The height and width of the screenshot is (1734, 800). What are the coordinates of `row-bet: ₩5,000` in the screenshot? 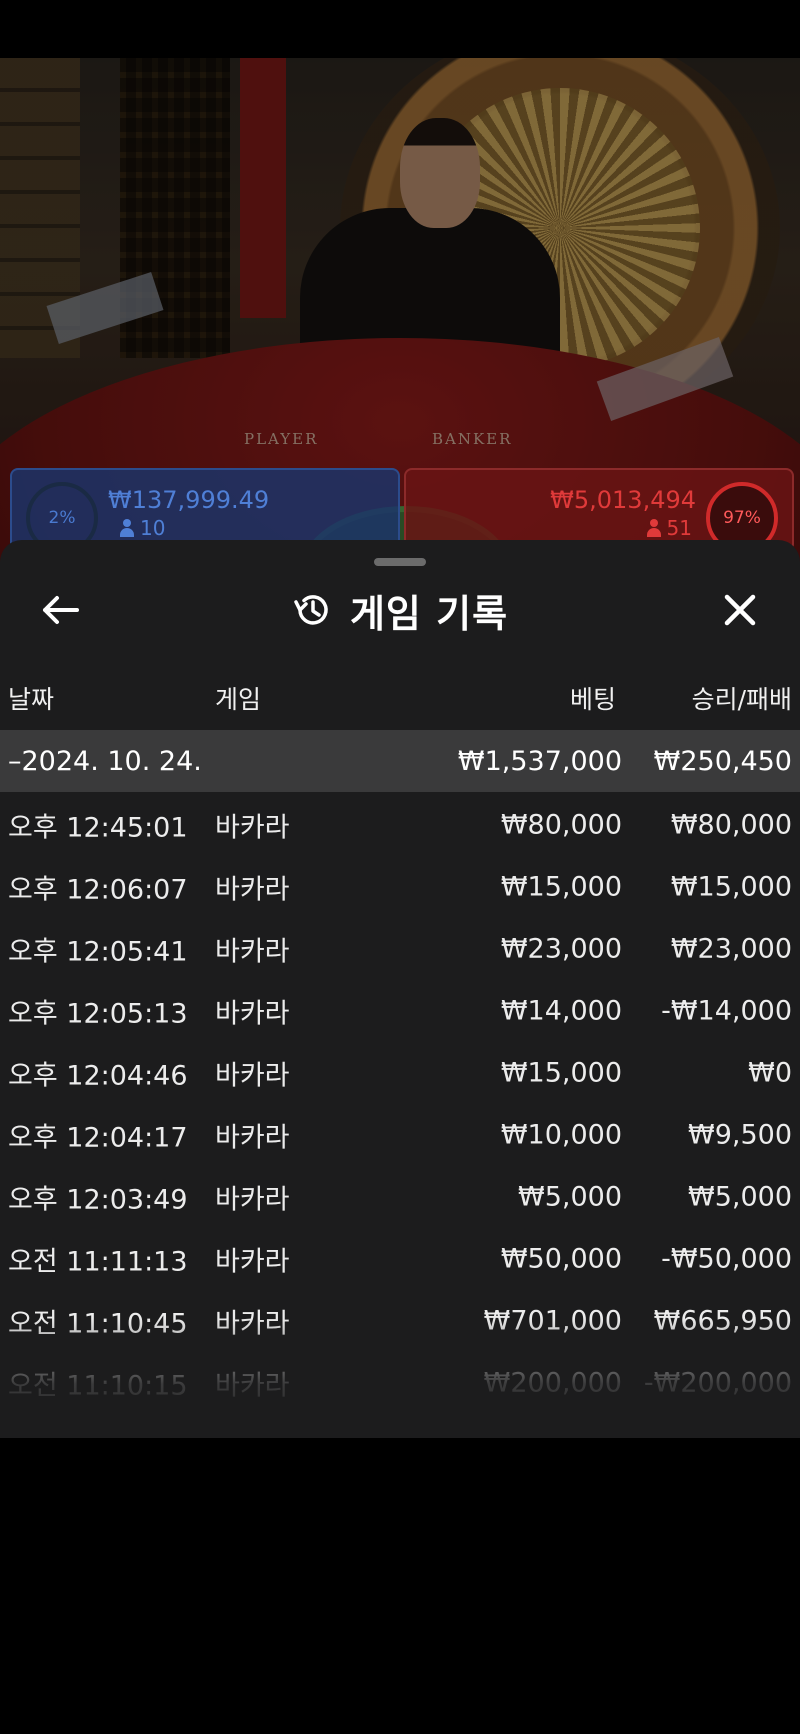 It's located at (570, 1197).